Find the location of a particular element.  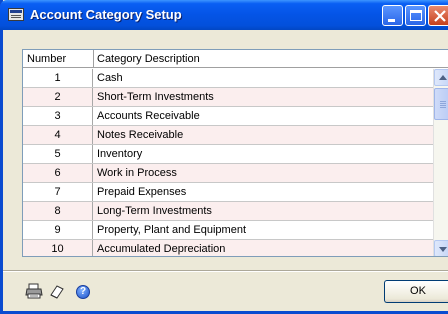

scrollbar-thumb is located at coordinates (441, 104).